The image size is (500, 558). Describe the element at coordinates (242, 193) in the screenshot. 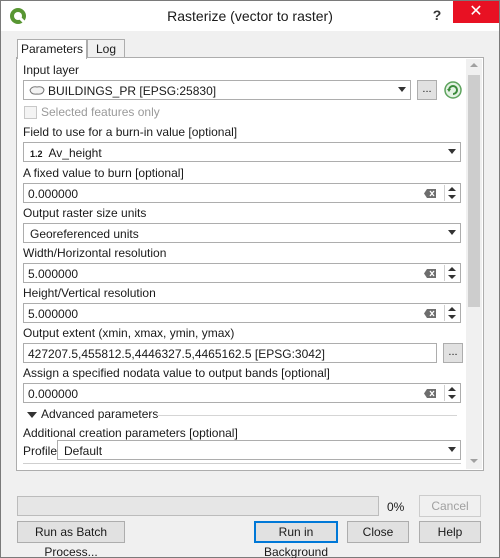

I see `fixed-value-input: 0.000000` at that location.